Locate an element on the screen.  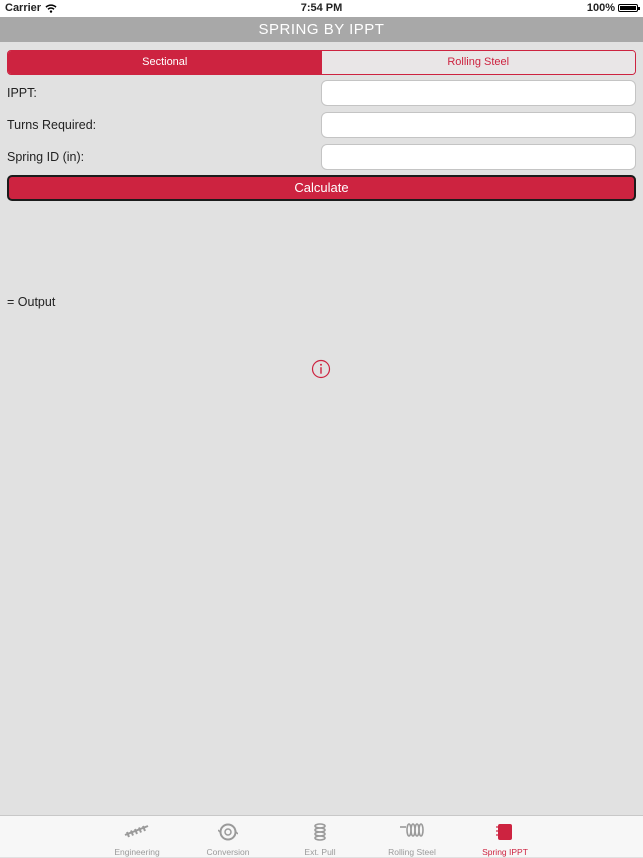
calculate-button: Calculate is located at coordinates (321, 188).